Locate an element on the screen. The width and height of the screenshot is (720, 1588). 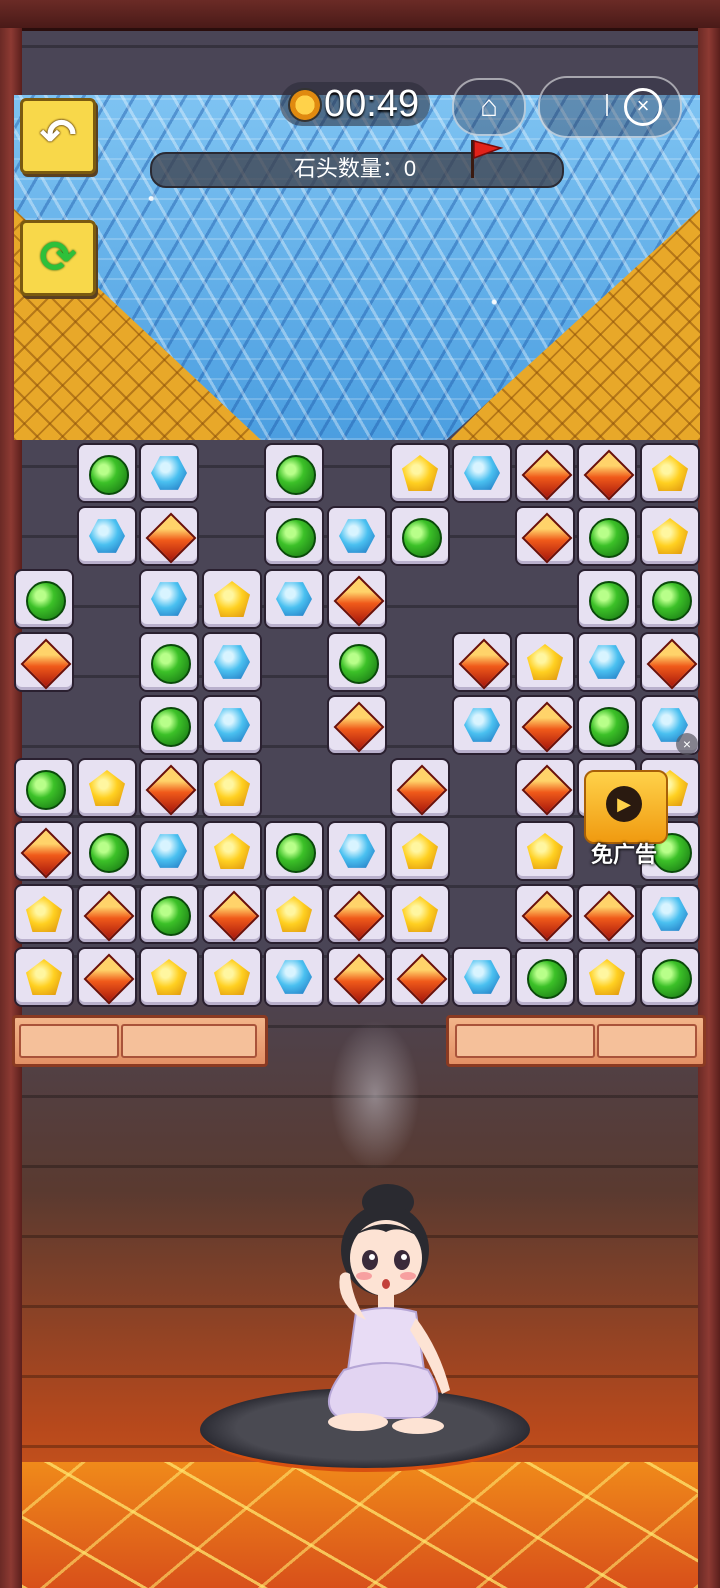
platform-segment is located at coordinates (525, 1041).